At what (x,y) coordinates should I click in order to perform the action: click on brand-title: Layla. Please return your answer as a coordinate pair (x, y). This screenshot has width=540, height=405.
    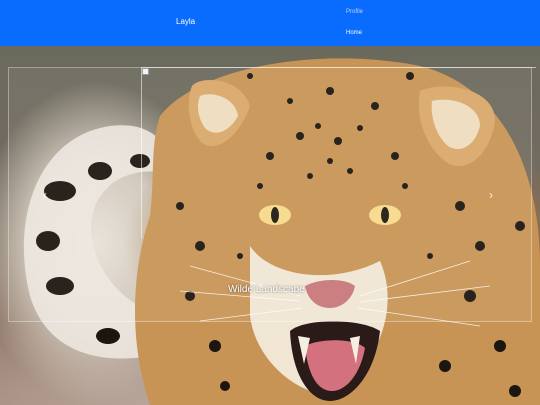
    Looking at the image, I should click on (185, 21).